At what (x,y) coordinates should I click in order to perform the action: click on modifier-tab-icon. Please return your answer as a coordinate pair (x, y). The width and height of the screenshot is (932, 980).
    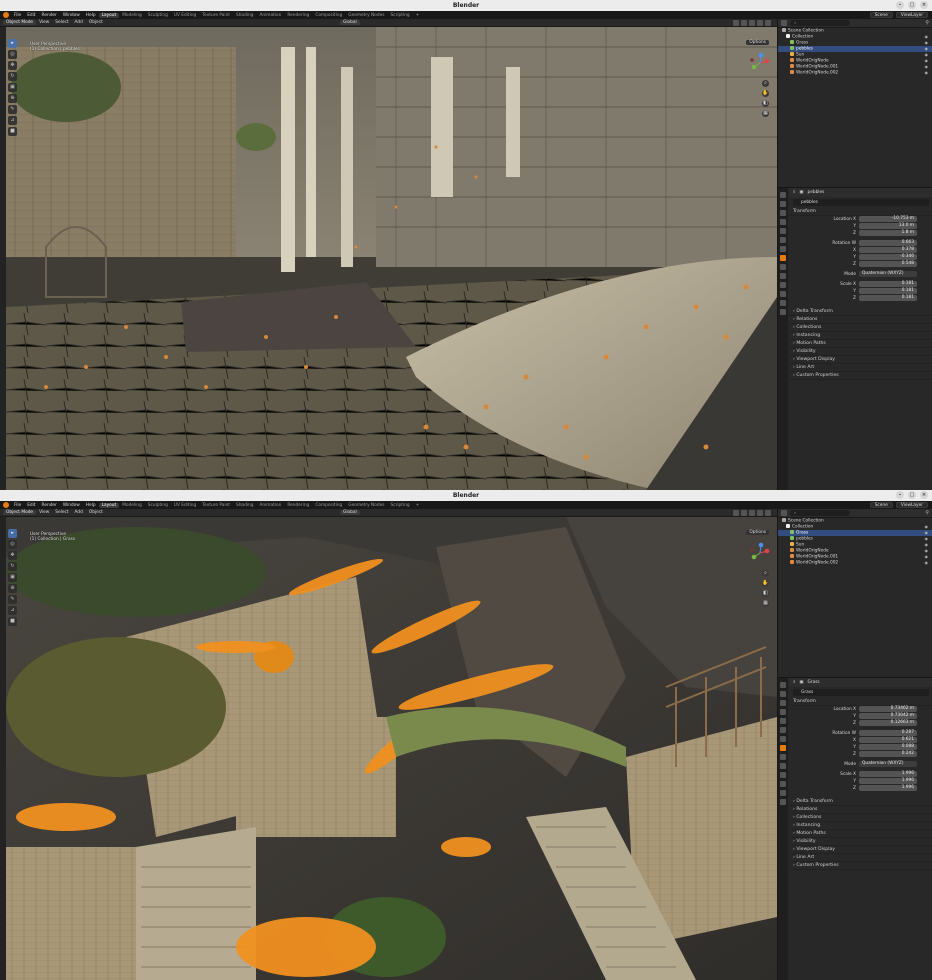
    Looking at the image, I should click on (783, 267).